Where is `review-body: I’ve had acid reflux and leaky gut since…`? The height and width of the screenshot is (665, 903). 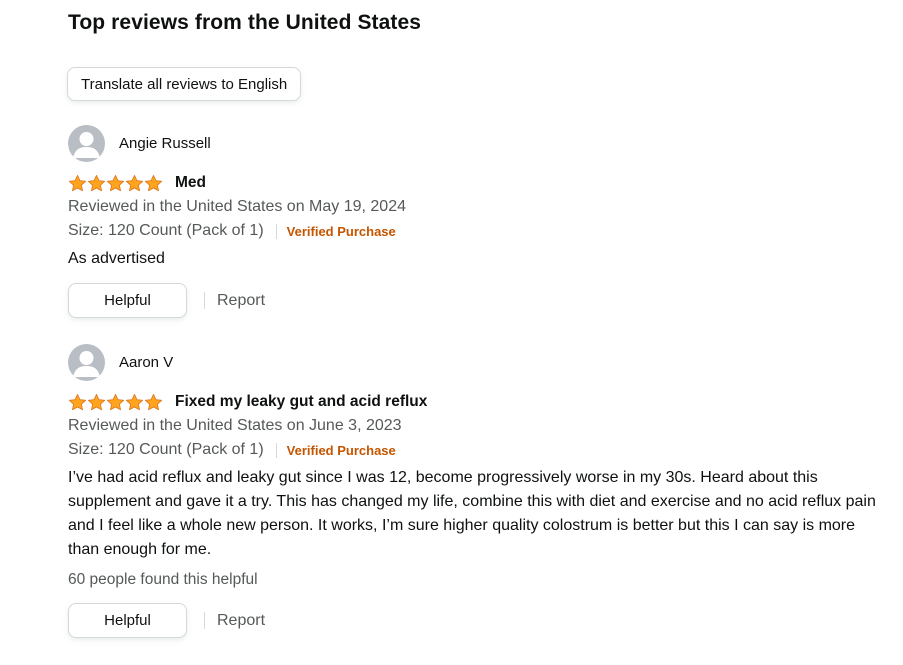 review-body: I’ve had acid reflux and leaky gut since… is located at coordinates (472, 513).